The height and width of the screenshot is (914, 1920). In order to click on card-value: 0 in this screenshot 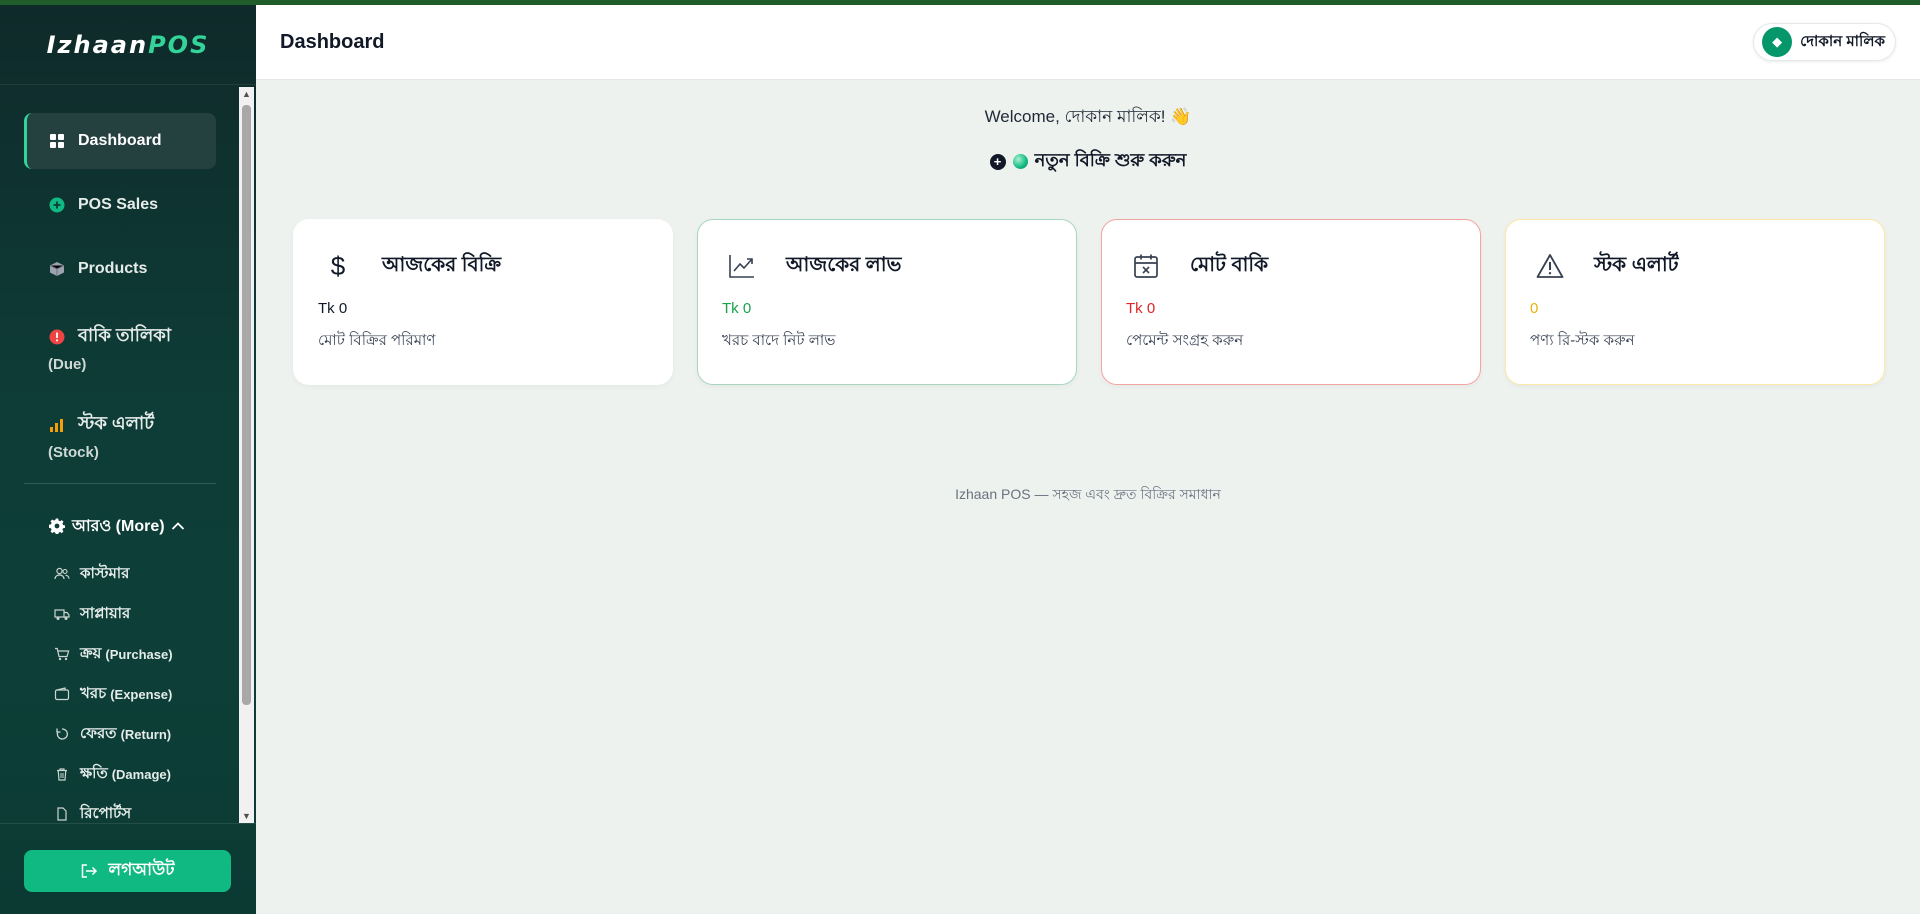, I will do `click(1534, 308)`.